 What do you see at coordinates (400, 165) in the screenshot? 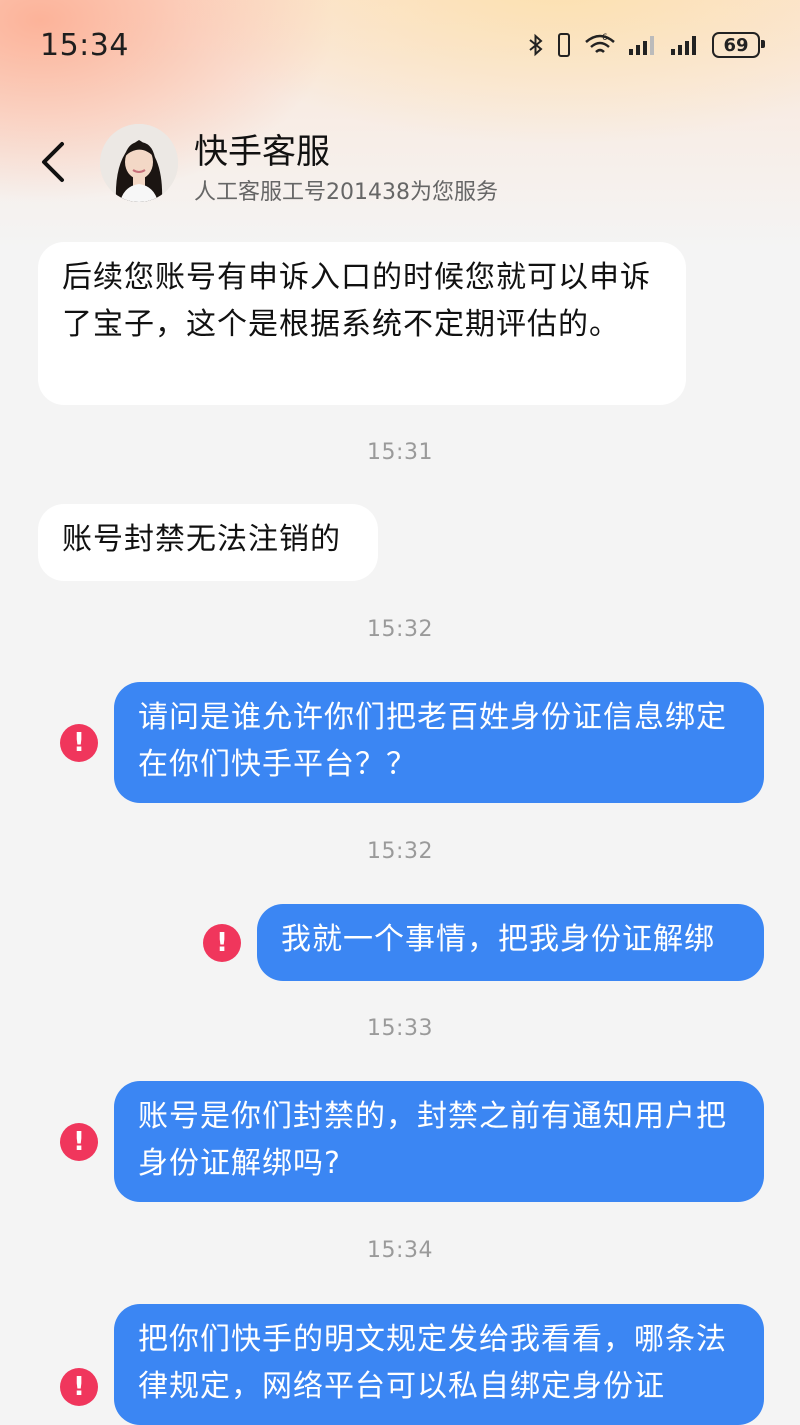
I see `chat-header: 快手客服 人工客服工号201438为您服务` at bounding box center [400, 165].